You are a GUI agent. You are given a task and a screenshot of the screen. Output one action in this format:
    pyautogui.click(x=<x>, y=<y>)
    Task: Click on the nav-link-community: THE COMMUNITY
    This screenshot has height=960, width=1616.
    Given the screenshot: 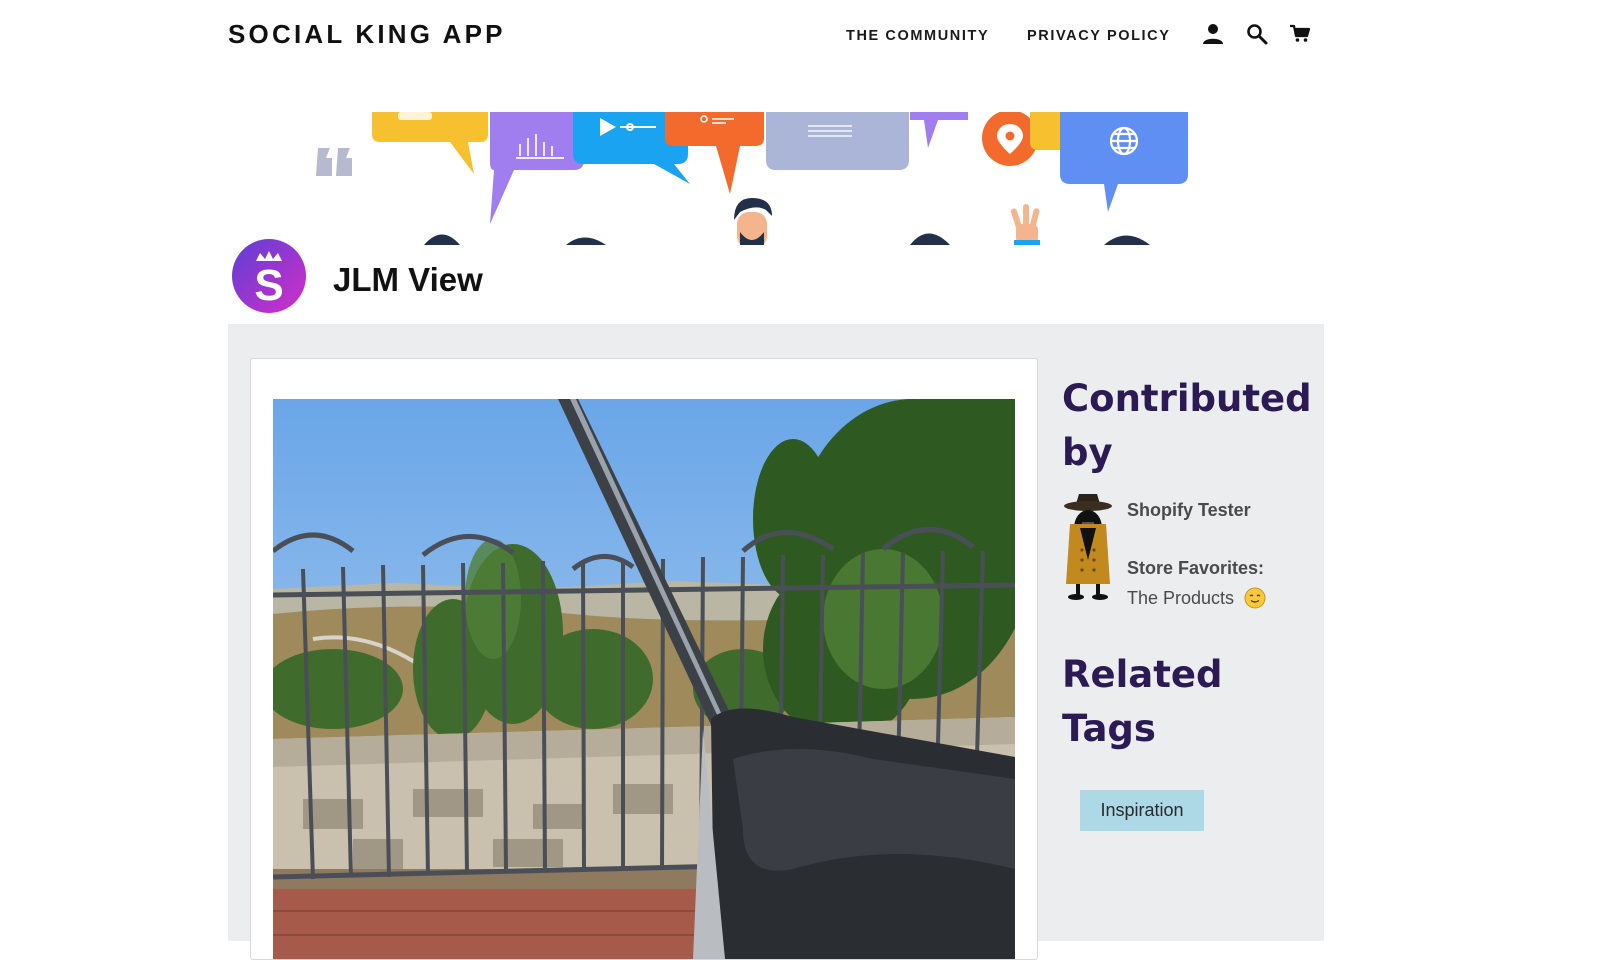 What is the action you would take?
    pyautogui.click(x=917, y=36)
    